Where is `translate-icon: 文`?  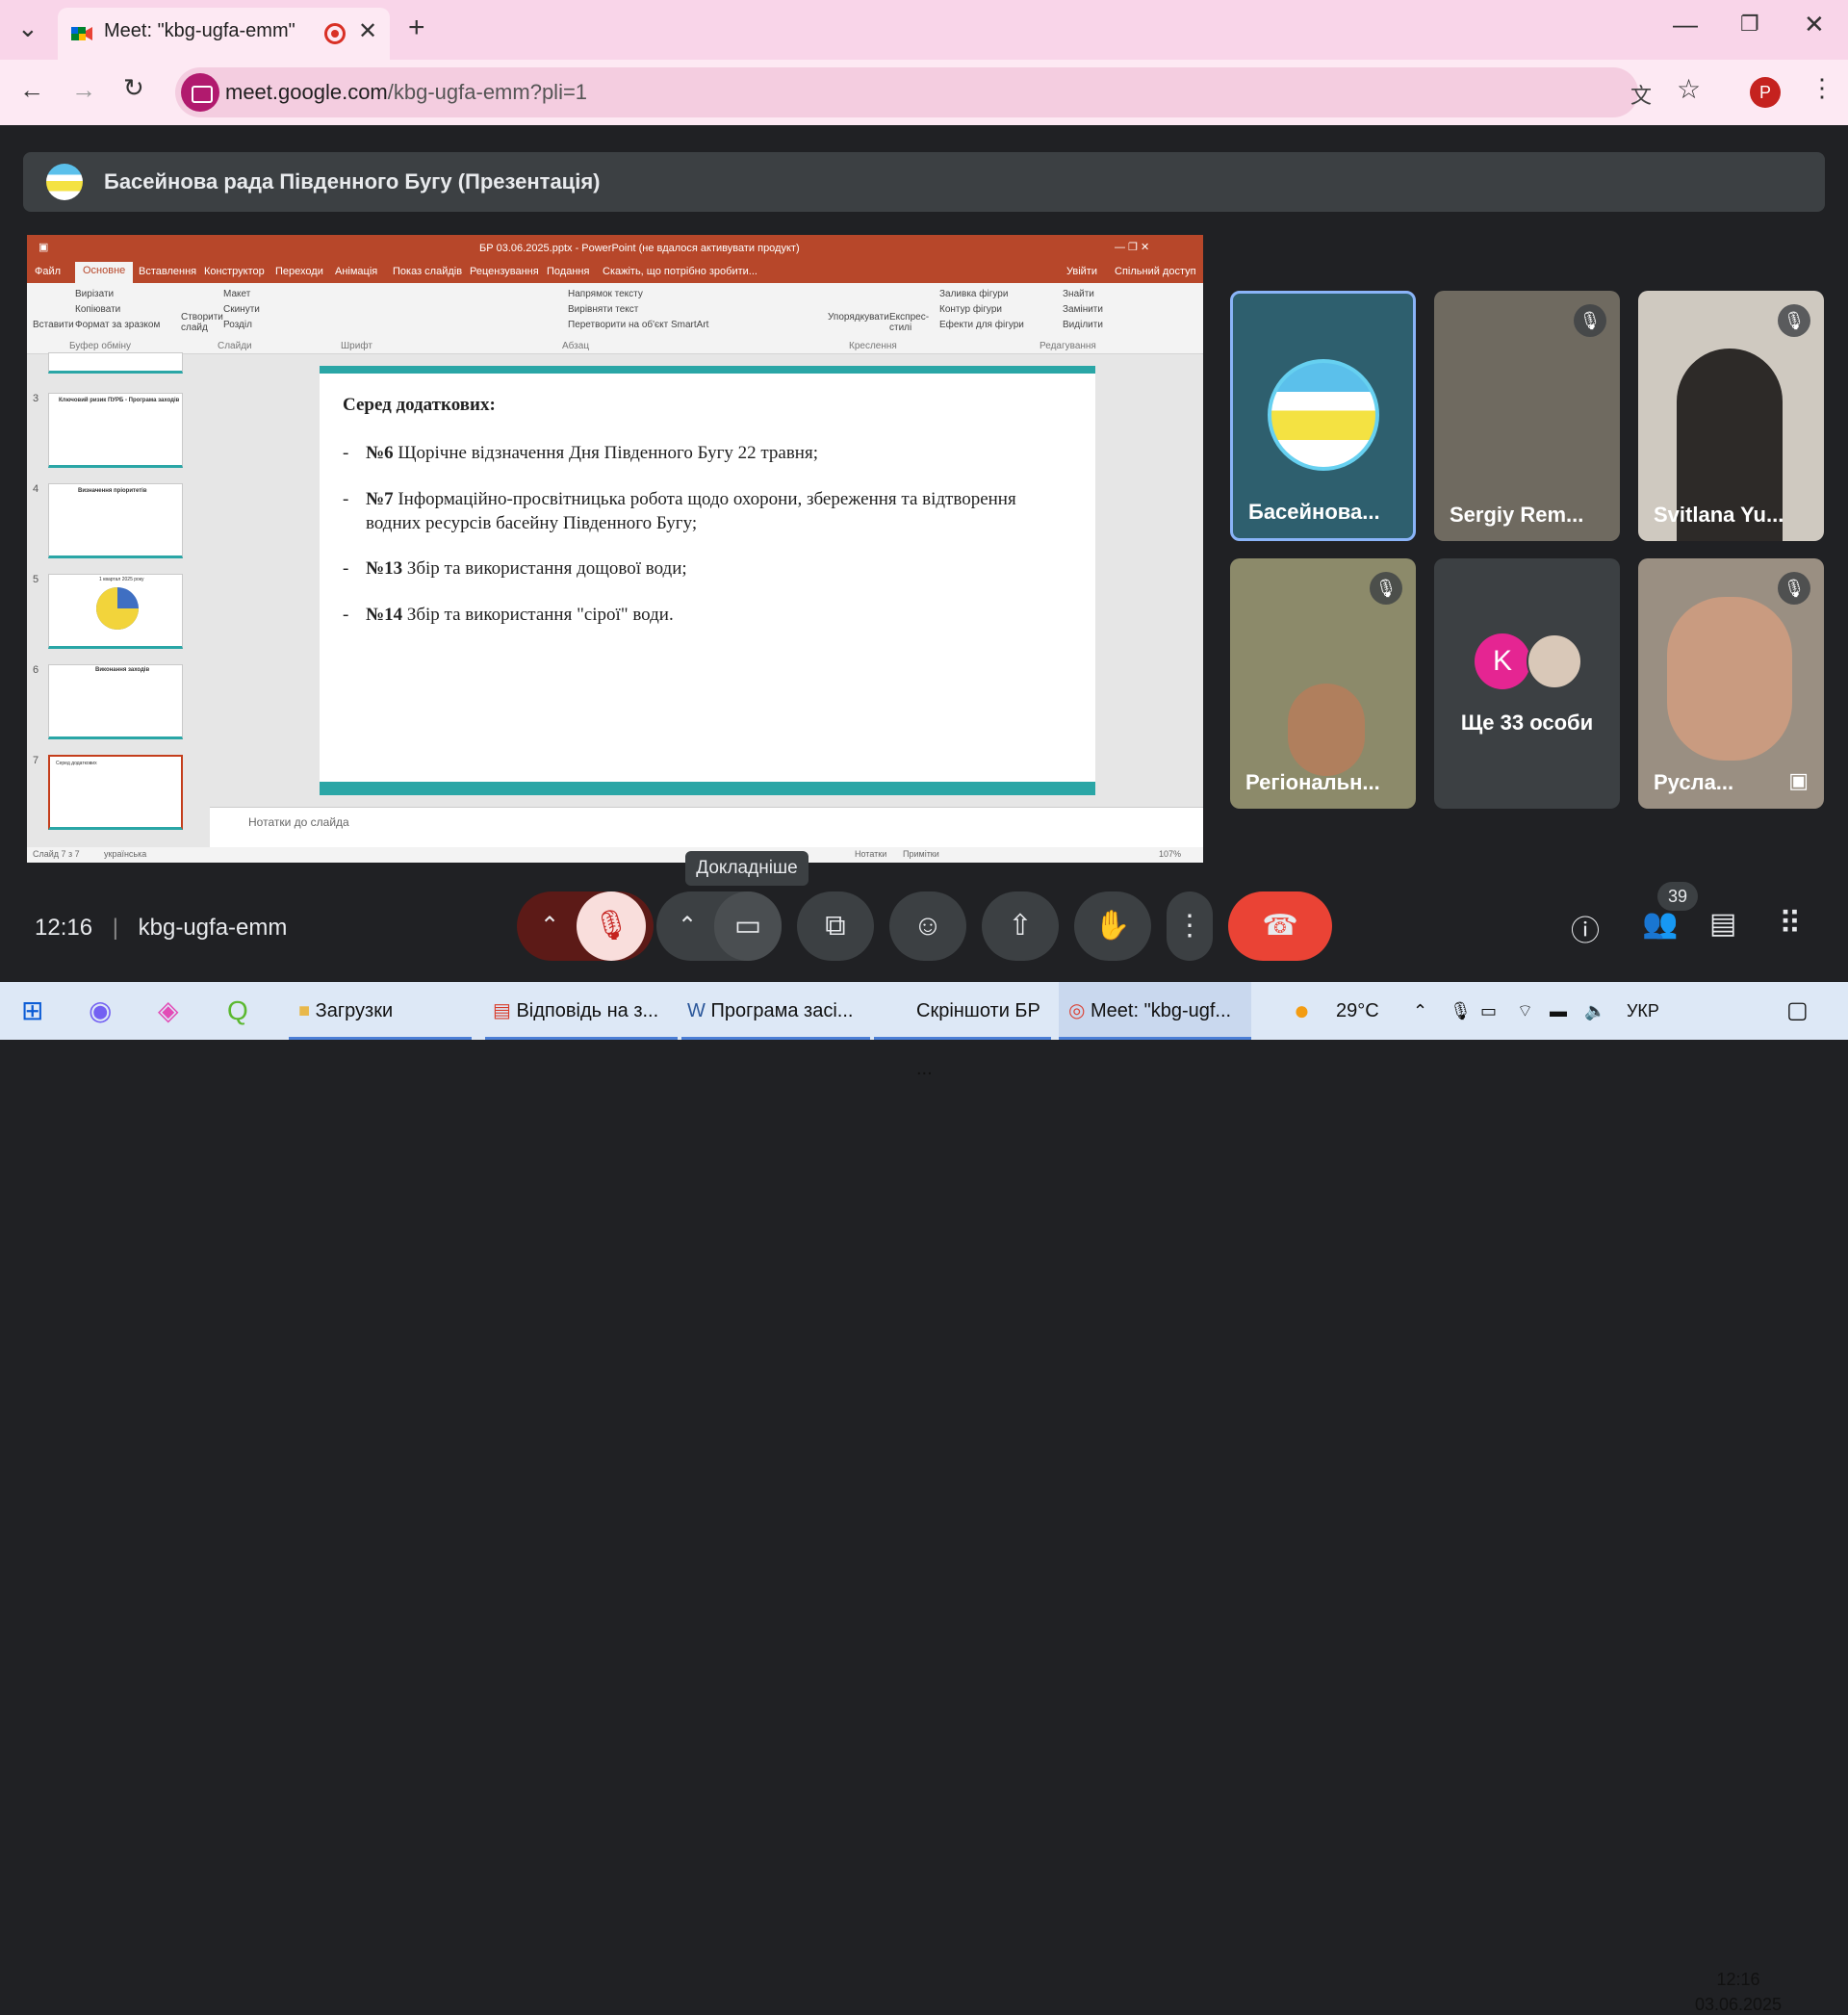 translate-icon: 文 is located at coordinates (1641, 95).